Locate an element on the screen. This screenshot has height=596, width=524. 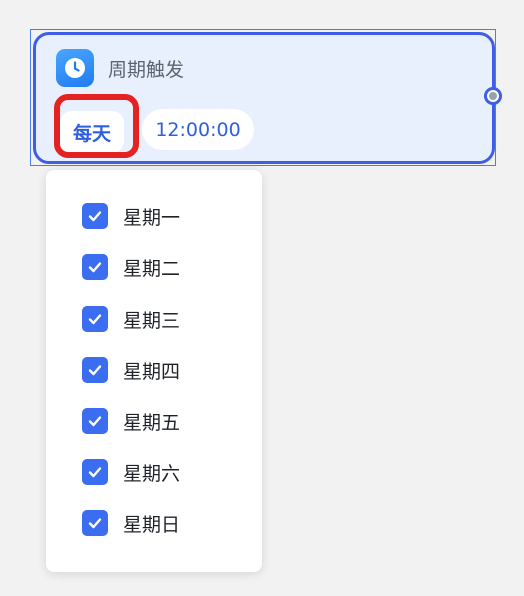
weekday-option-wed: 星期三 is located at coordinates (131, 319).